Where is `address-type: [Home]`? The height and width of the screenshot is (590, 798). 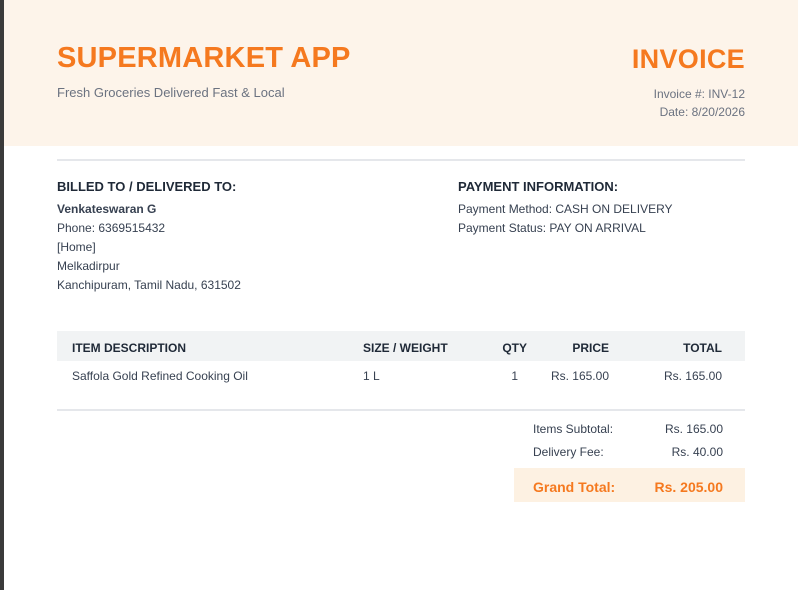 address-type: [Home] is located at coordinates (76, 247).